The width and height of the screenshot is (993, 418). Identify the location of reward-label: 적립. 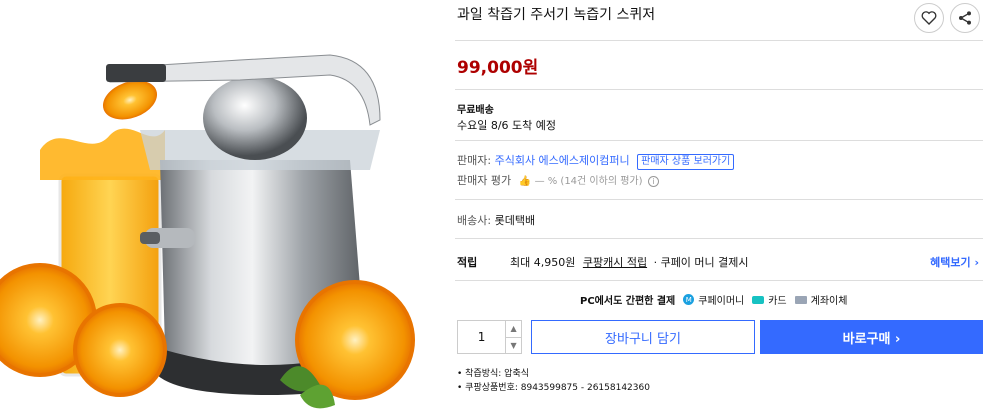
(467, 262).